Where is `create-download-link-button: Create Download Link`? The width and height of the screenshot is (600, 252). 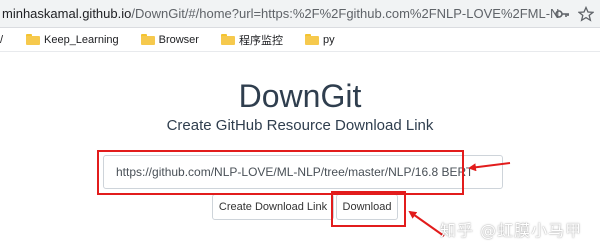
create-download-link-button: Create Download Link is located at coordinates (273, 207).